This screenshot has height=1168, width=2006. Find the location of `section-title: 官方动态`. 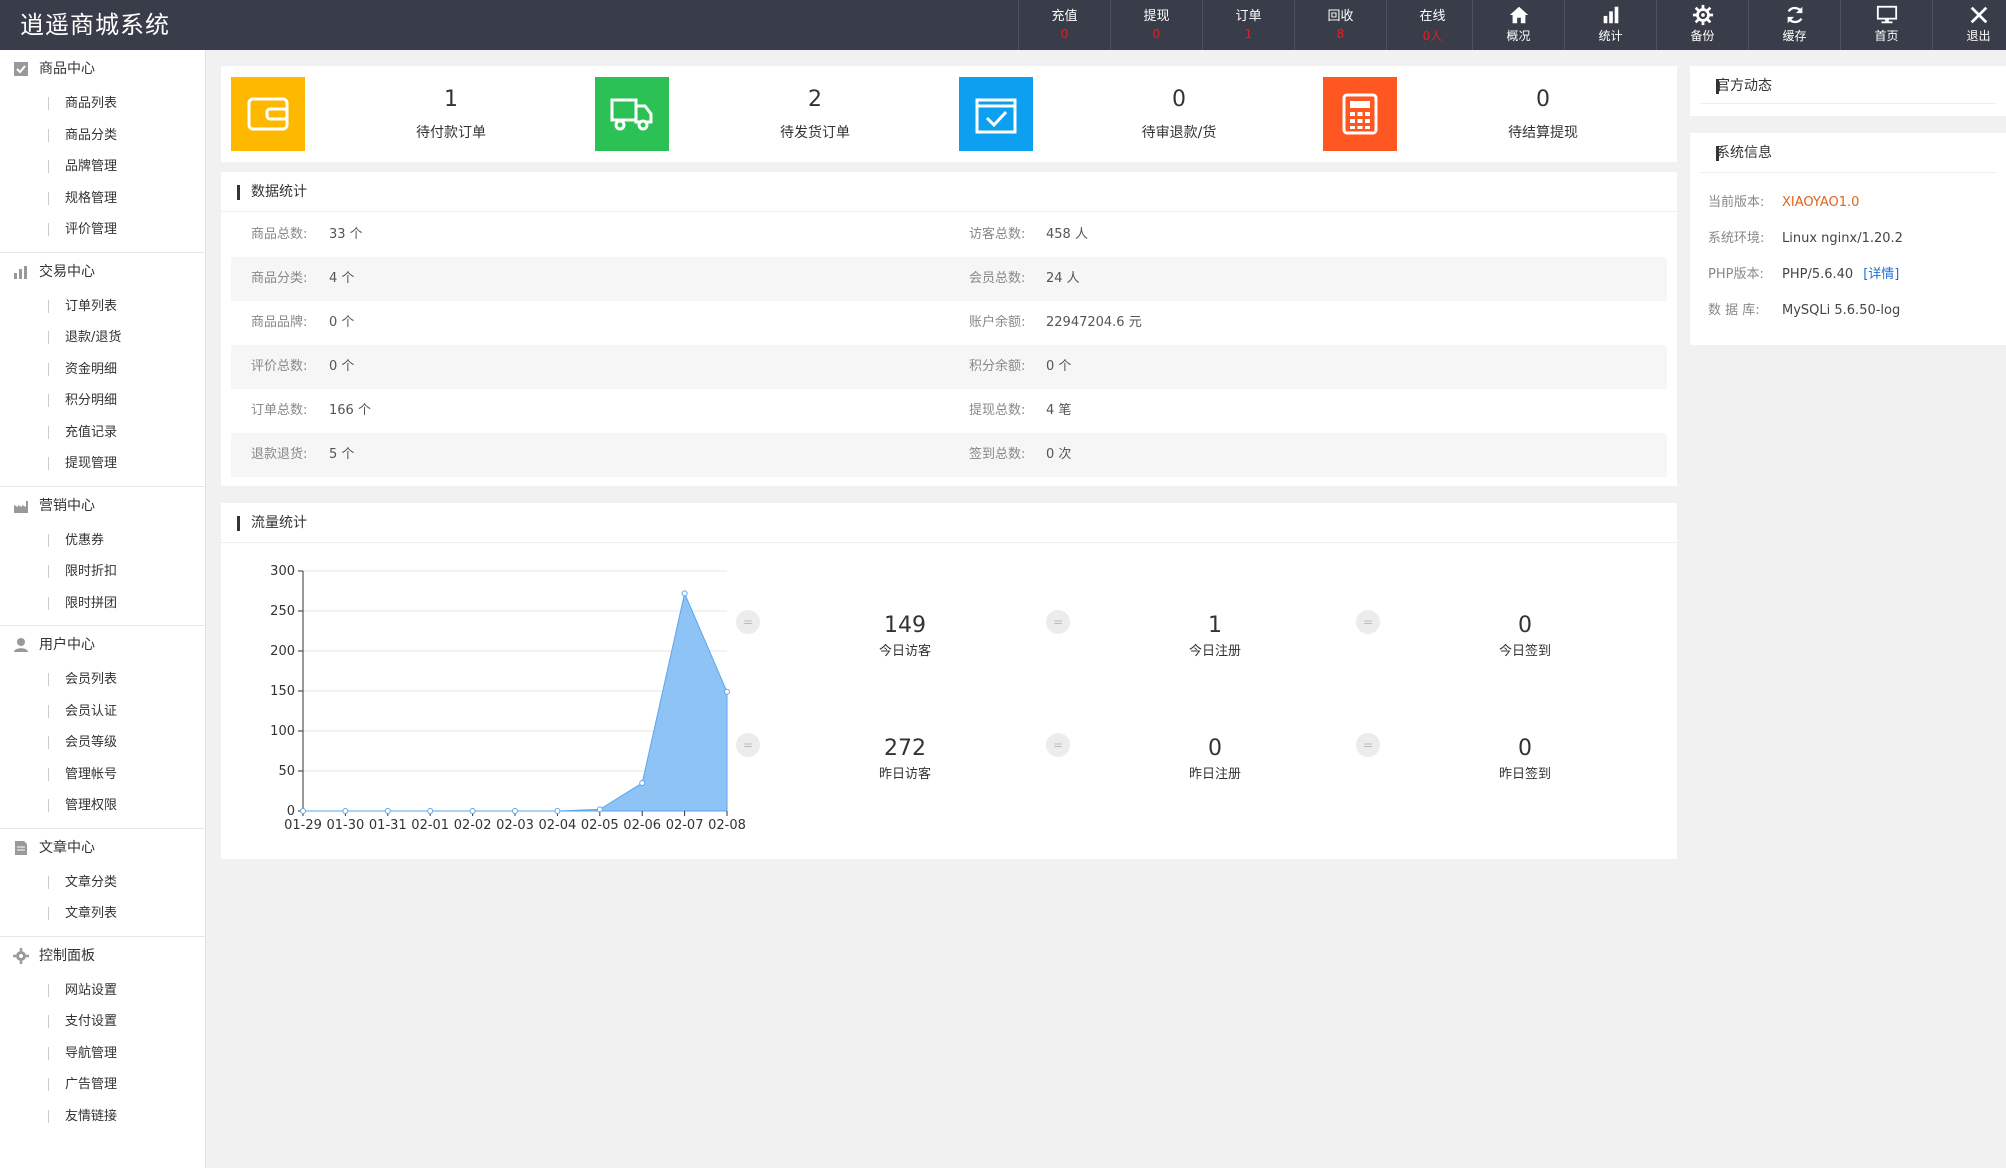

section-title: 官方动态 is located at coordinates (1848, 85).